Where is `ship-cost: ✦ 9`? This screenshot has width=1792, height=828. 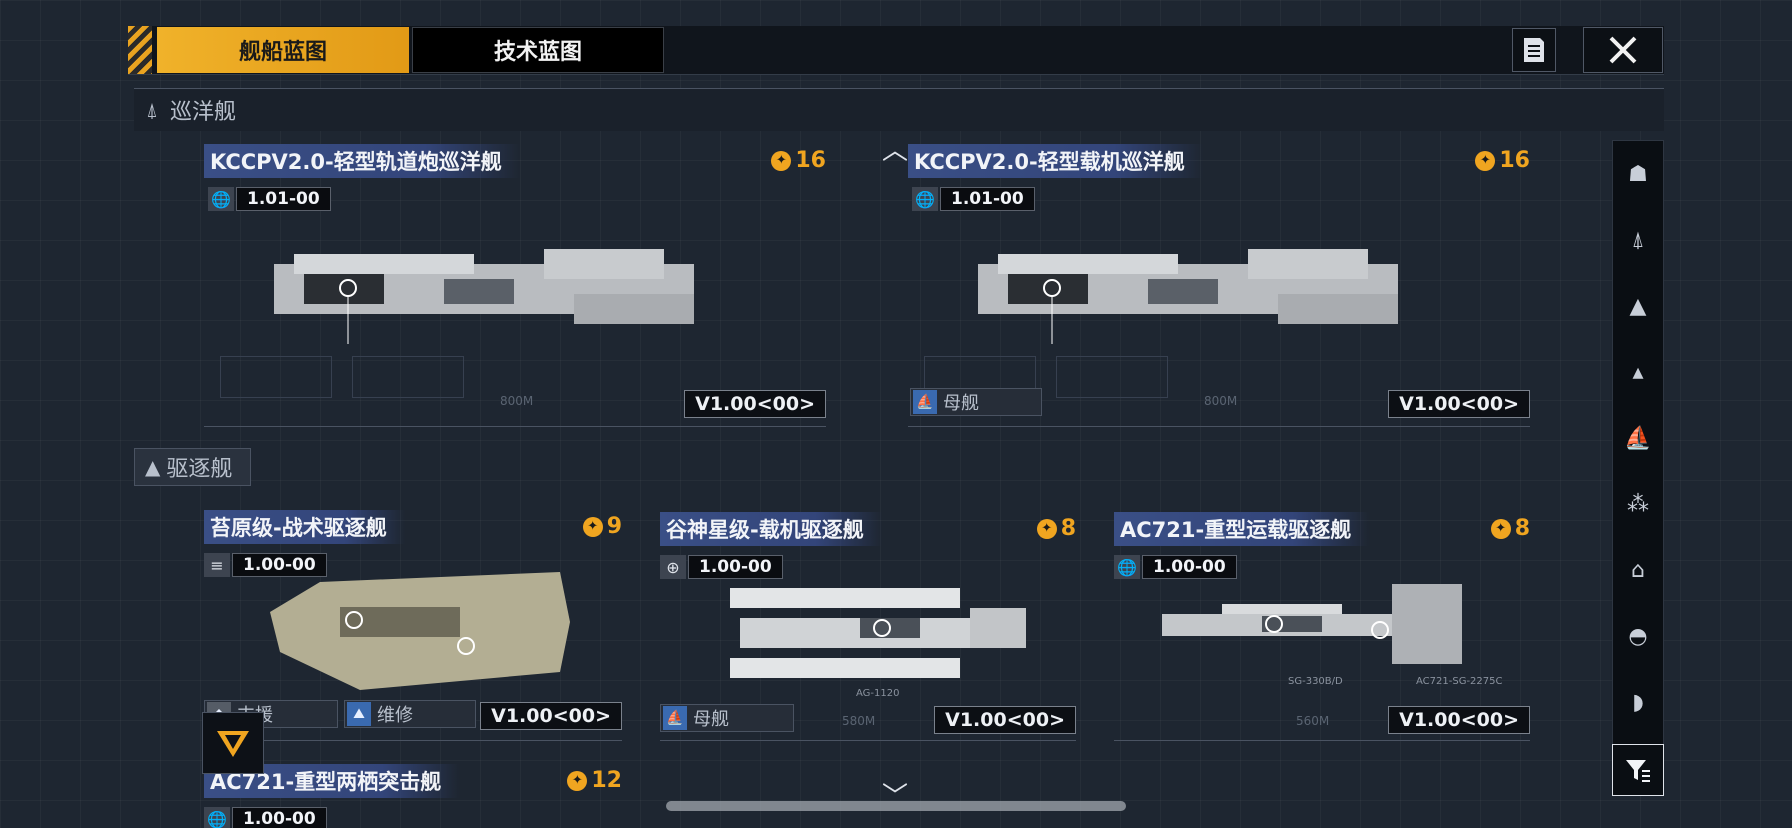 ship-cost: ✦ 9 is located at coordinates (602, 526).